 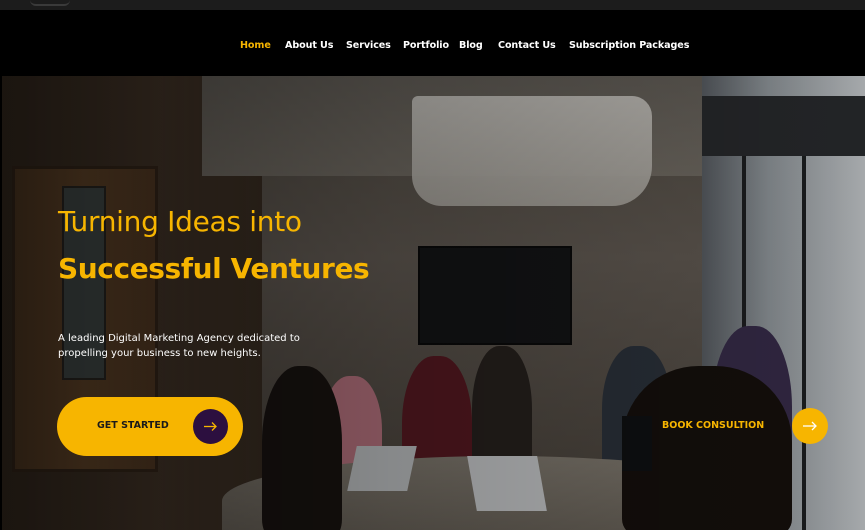 What do you see at coordinates (432, 5) in the screenshot?
I see `top-strip` at bounding box center [432, 5].